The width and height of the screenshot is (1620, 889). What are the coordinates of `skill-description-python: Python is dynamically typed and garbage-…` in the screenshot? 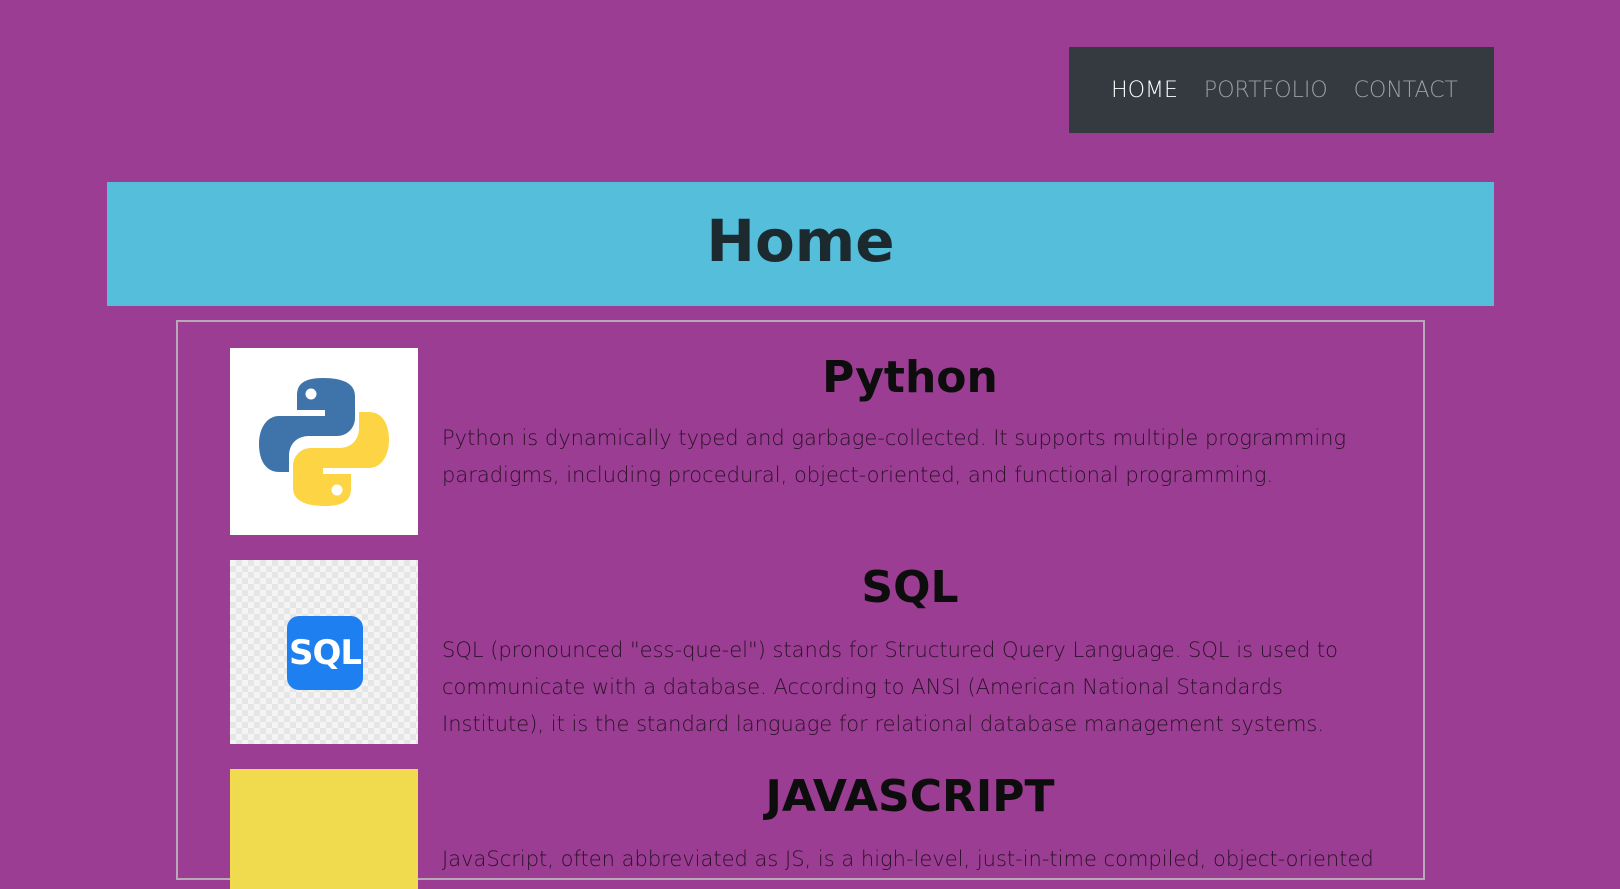 It's located at (894, 456).